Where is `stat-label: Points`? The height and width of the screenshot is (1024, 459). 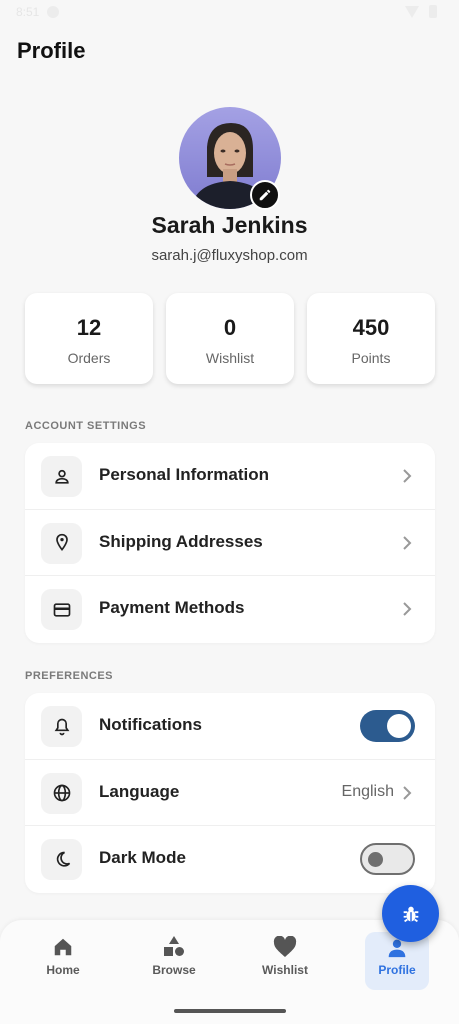 stat-label: Points is located at coordinates (371, 358).